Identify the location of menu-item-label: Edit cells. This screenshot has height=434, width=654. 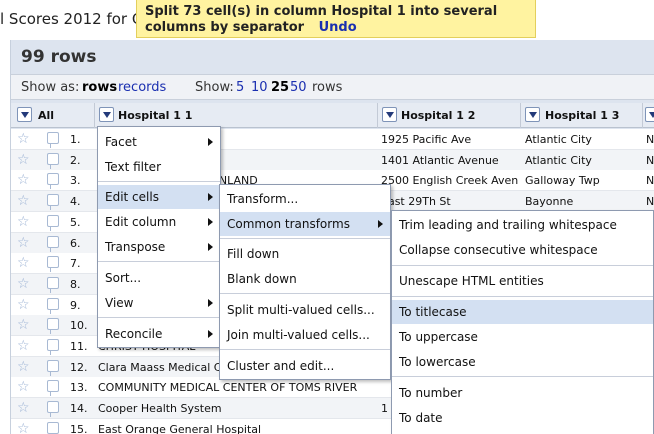
(132, 197).